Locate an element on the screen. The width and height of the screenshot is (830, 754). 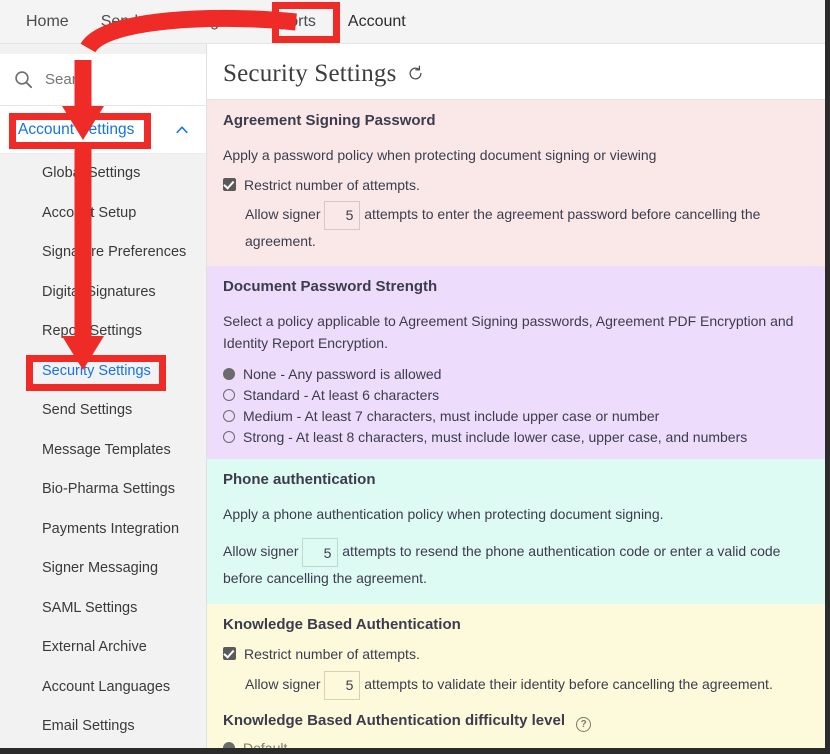
sidebar-item-account-setup: Account Setup is located at coordinates (103, 214).